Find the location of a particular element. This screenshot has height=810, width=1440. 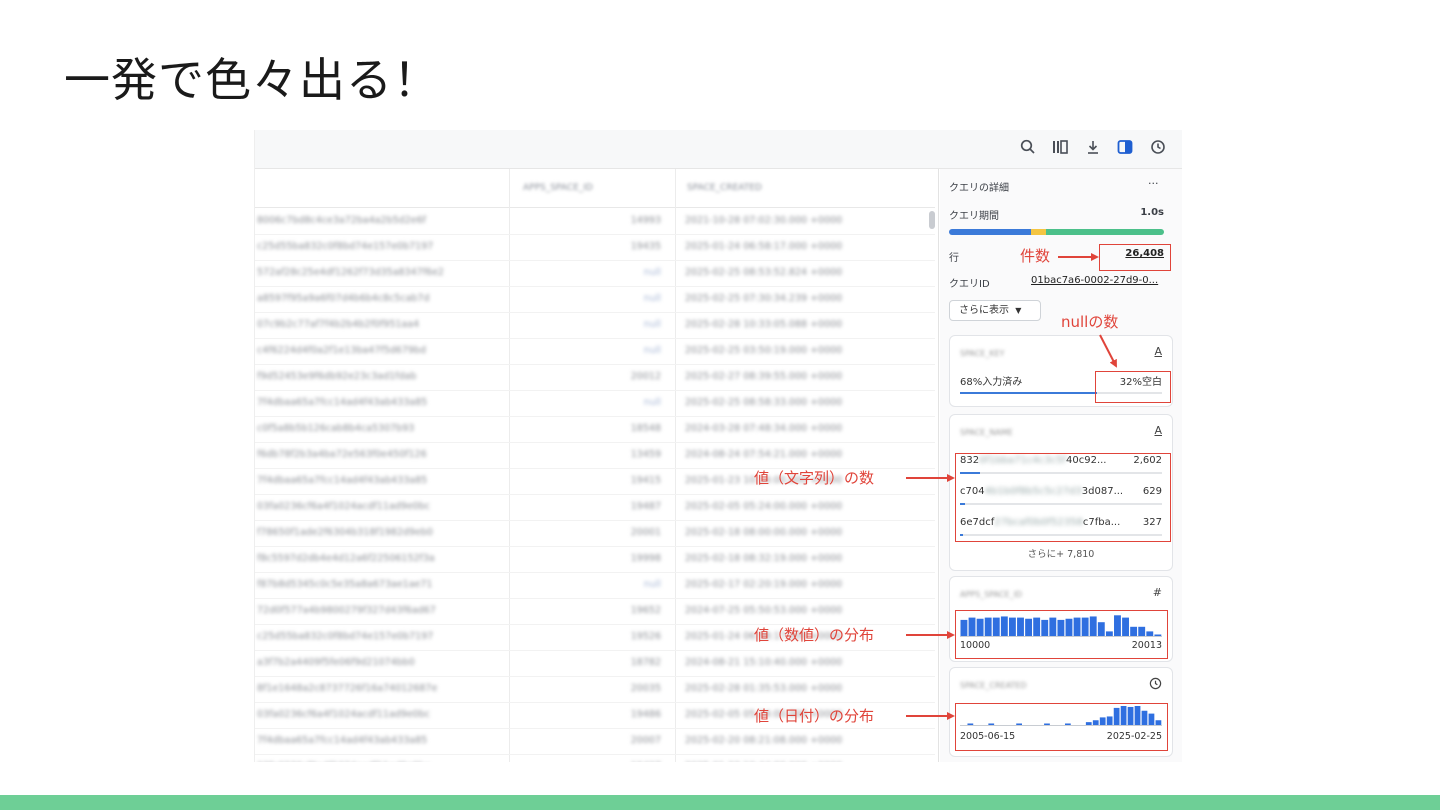

table-cell: 2025-02-25 03:50:19.000 +0000 is located at coordinates (764, 350).